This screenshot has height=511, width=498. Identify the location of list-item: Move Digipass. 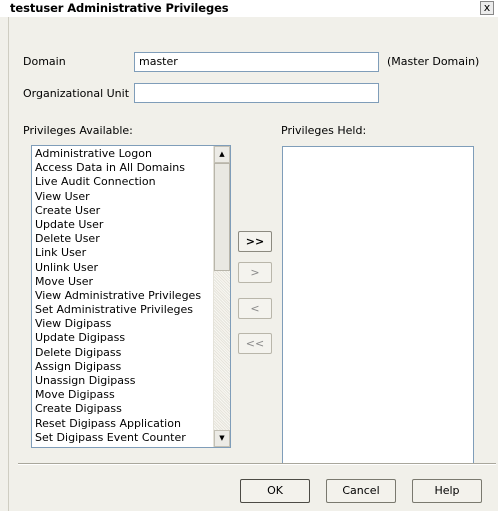
(131, 395).